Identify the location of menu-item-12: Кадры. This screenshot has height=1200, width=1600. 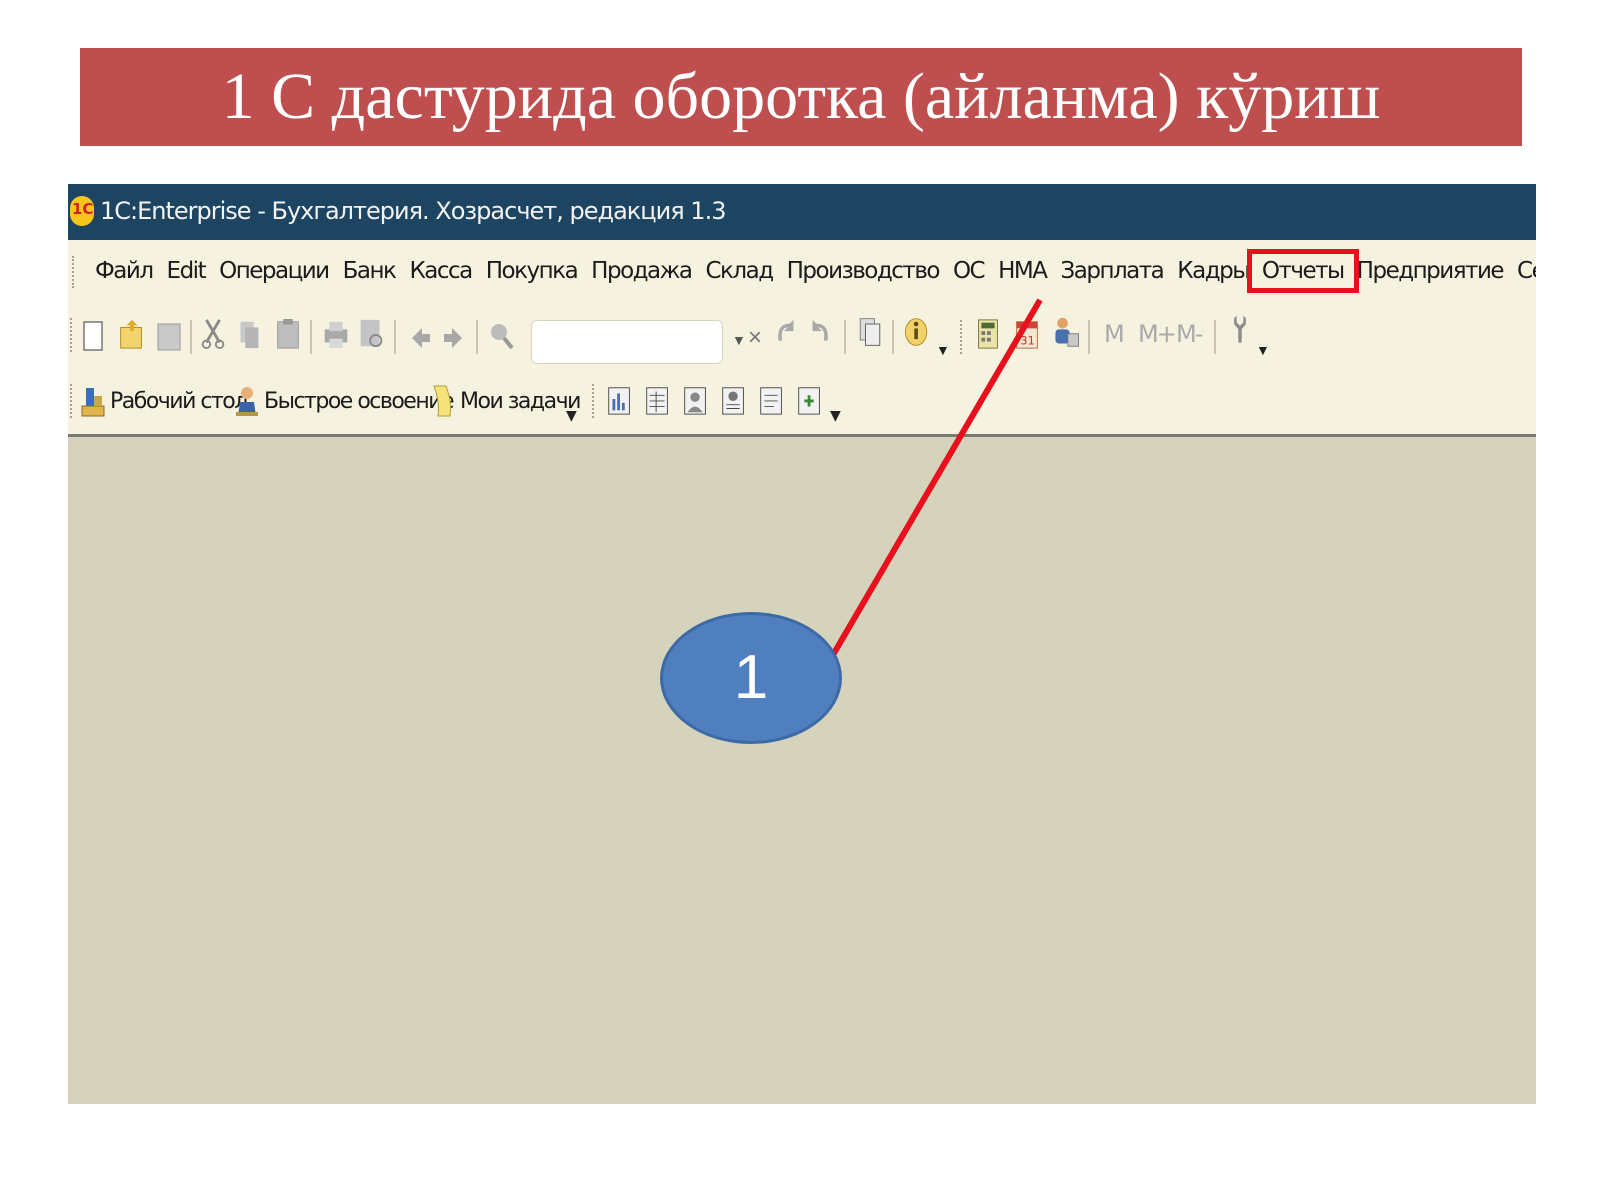
(1213, 271).